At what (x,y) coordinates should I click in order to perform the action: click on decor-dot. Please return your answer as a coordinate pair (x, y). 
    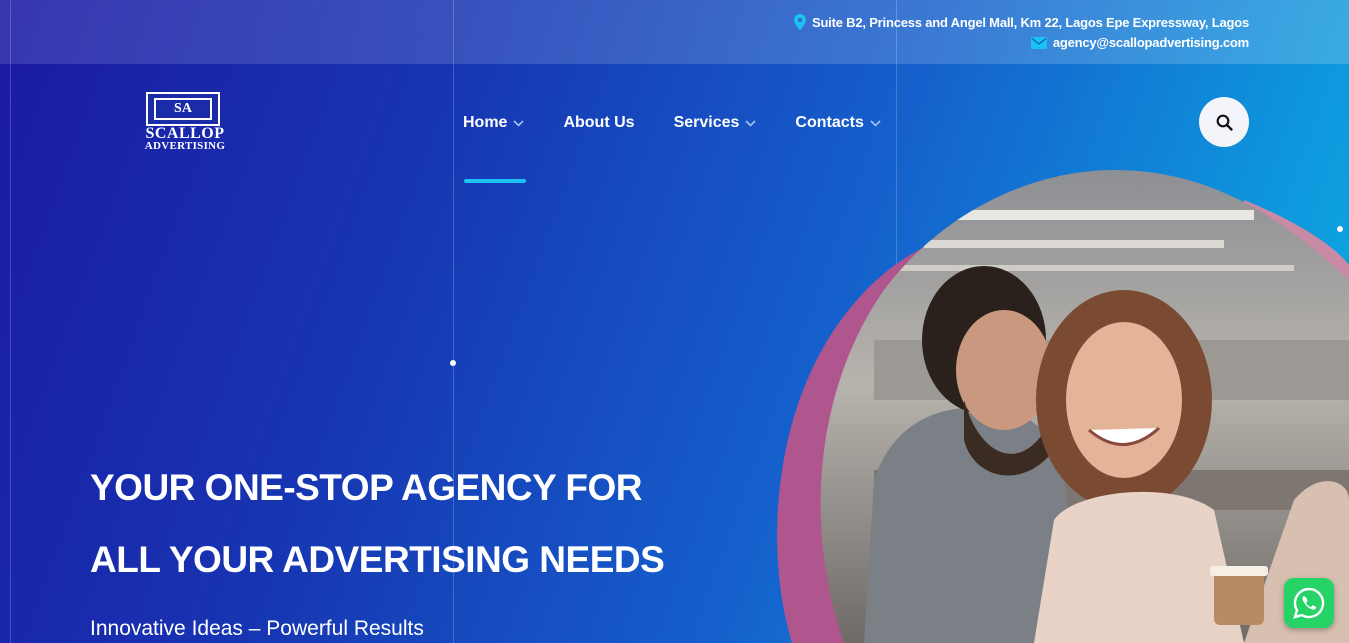
    Looking at the image, I should click on (453, 363).